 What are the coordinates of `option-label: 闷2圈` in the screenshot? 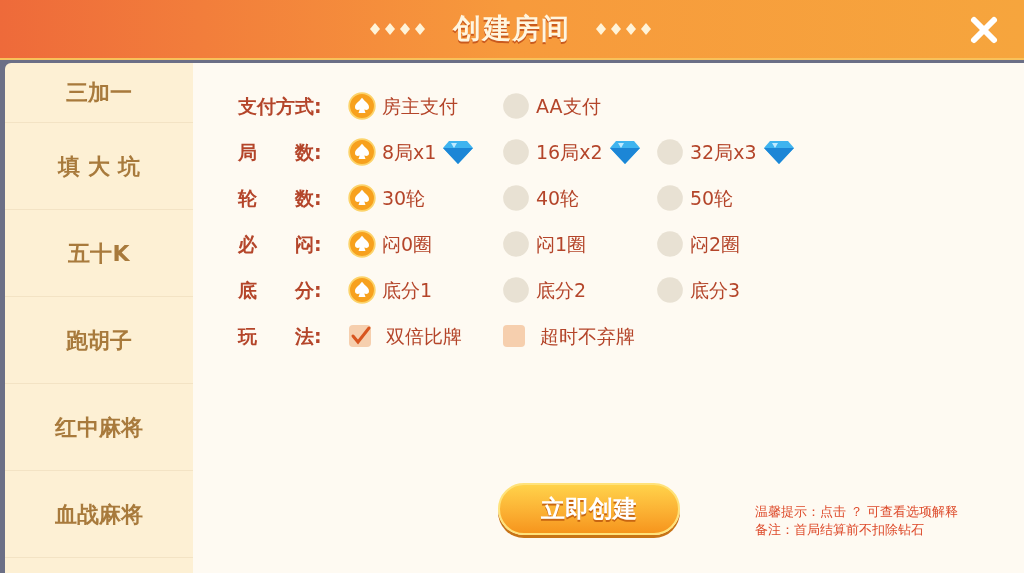 It's located at (715, 244).